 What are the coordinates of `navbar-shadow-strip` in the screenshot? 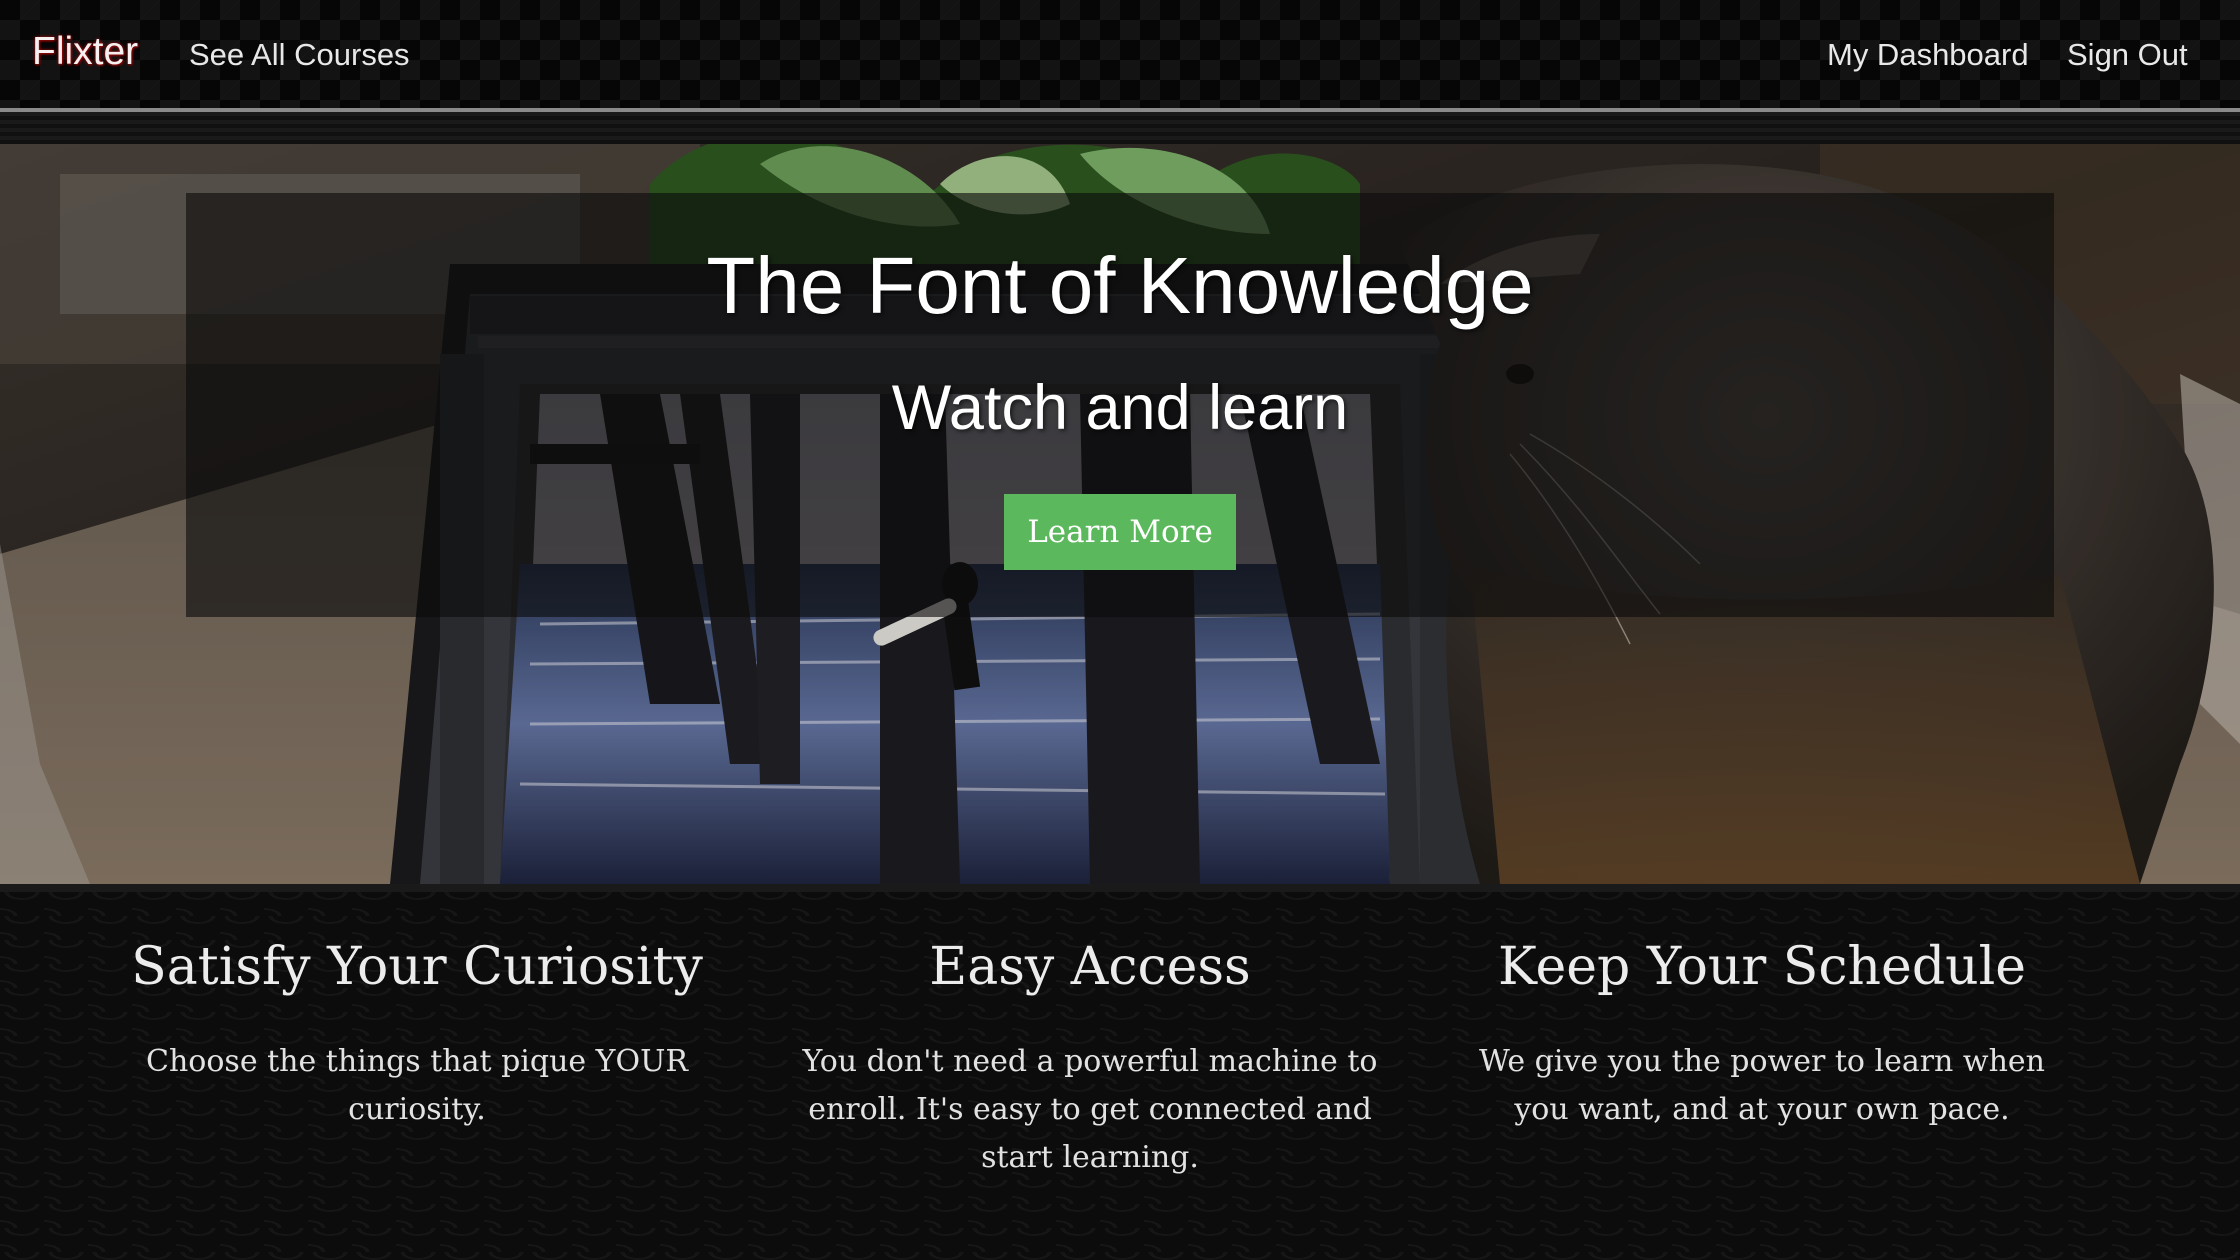 It's located at (1120, 128).